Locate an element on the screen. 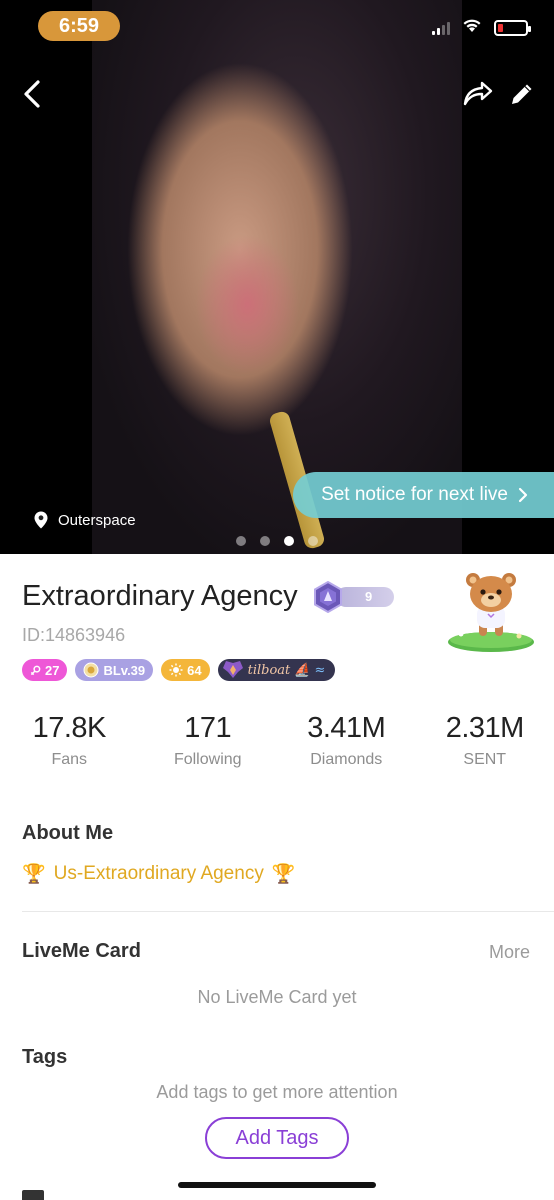 Image resolution: width=554 pixels, height=1200 pixels. chevron-left-icon is located at coordinates (32, 94).